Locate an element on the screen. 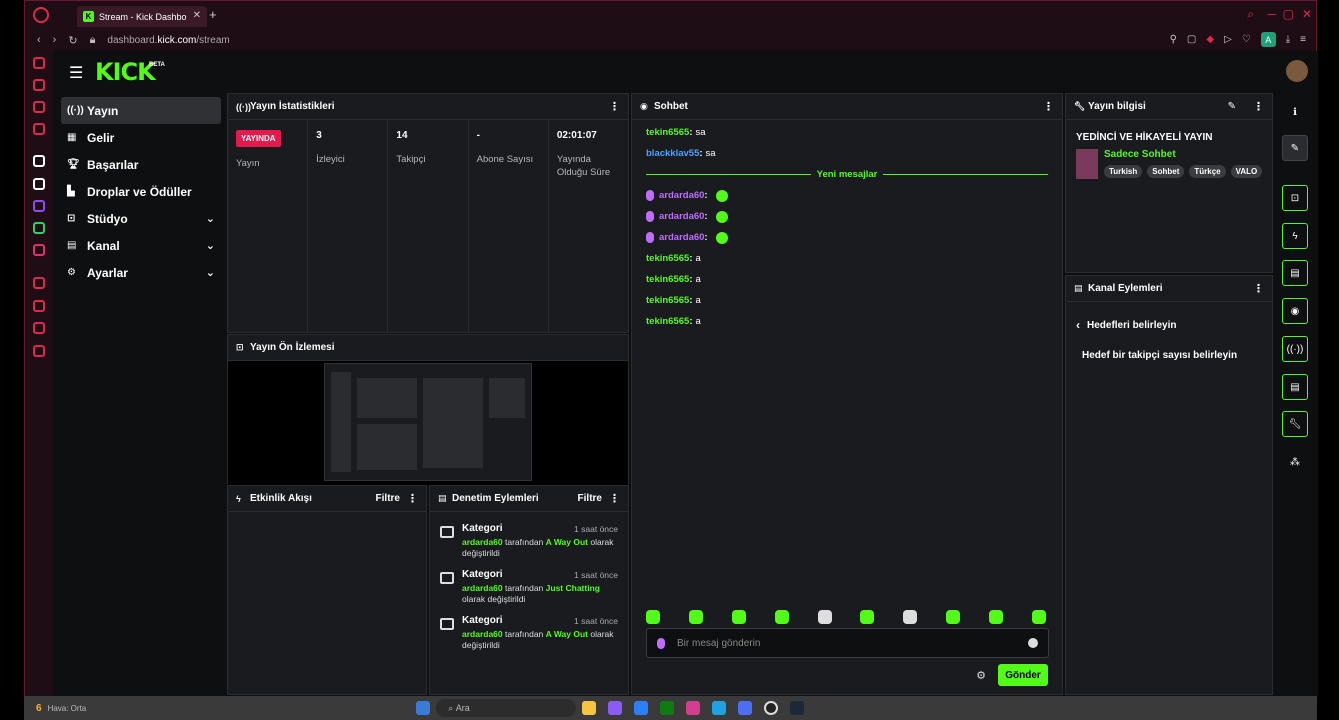  channel-icon: ▤ is located at coordinates (1295, 387).